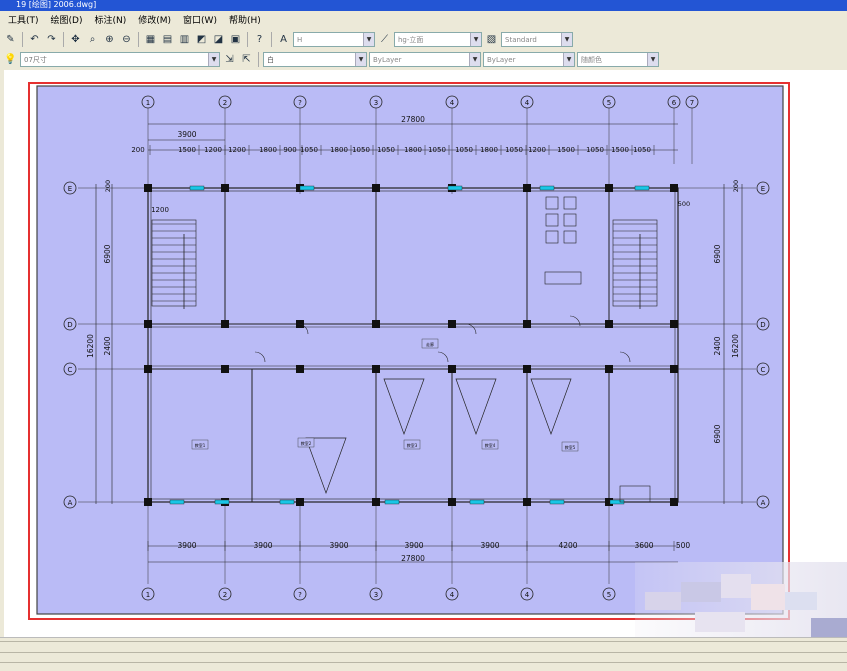  I want to click on axis-label-top: 2, so click(225, 103).